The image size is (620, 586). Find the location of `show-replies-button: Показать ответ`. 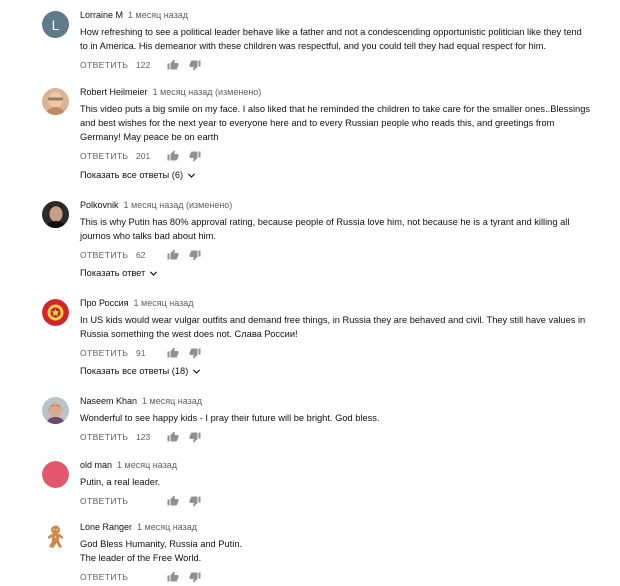

show-replies-button: Показать ответ is located at coordinates (119, 273).